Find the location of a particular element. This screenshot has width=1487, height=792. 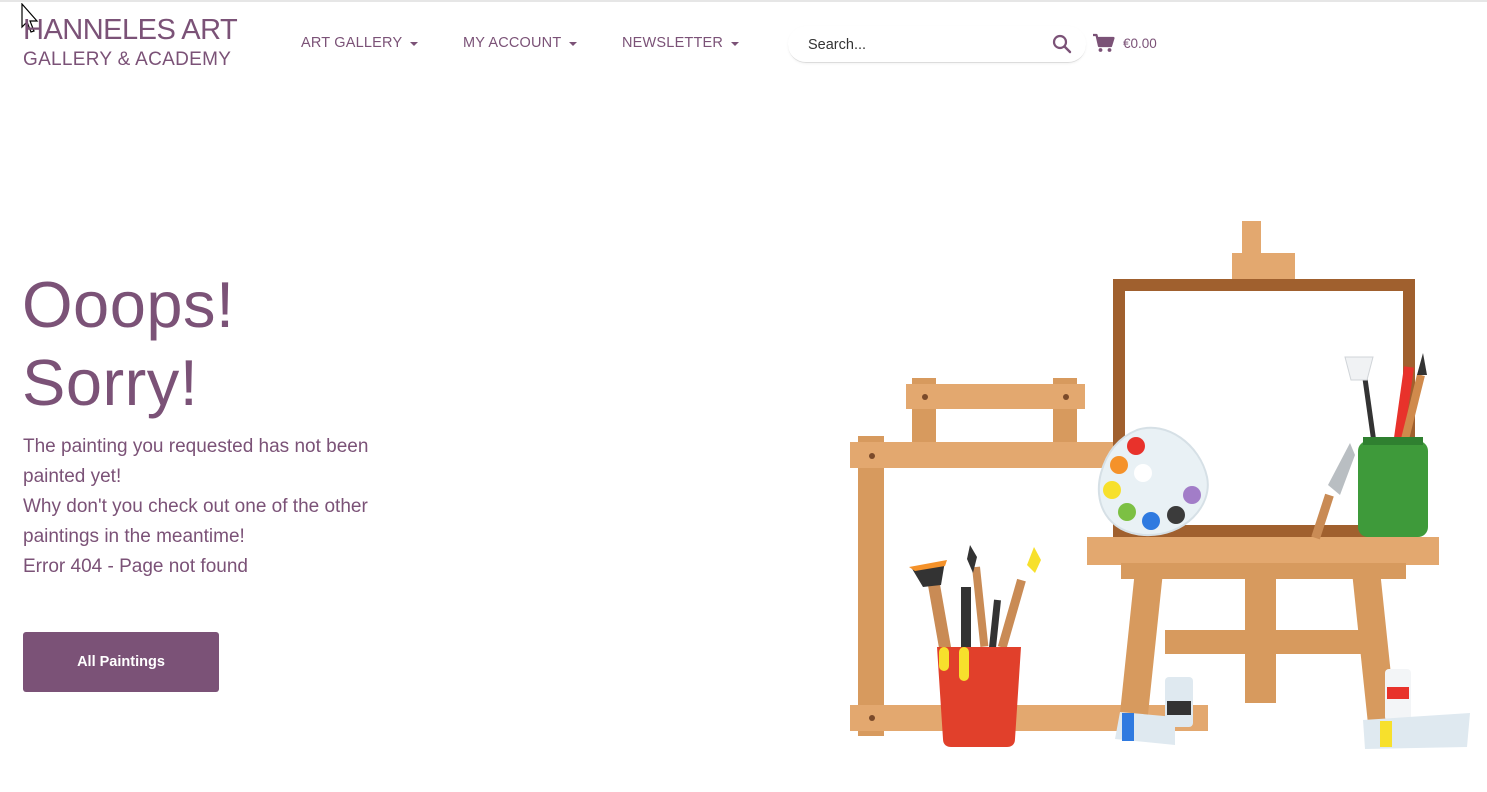

nav-item-my-account: MY ACCOUNT is located at coordinates (520, 43).